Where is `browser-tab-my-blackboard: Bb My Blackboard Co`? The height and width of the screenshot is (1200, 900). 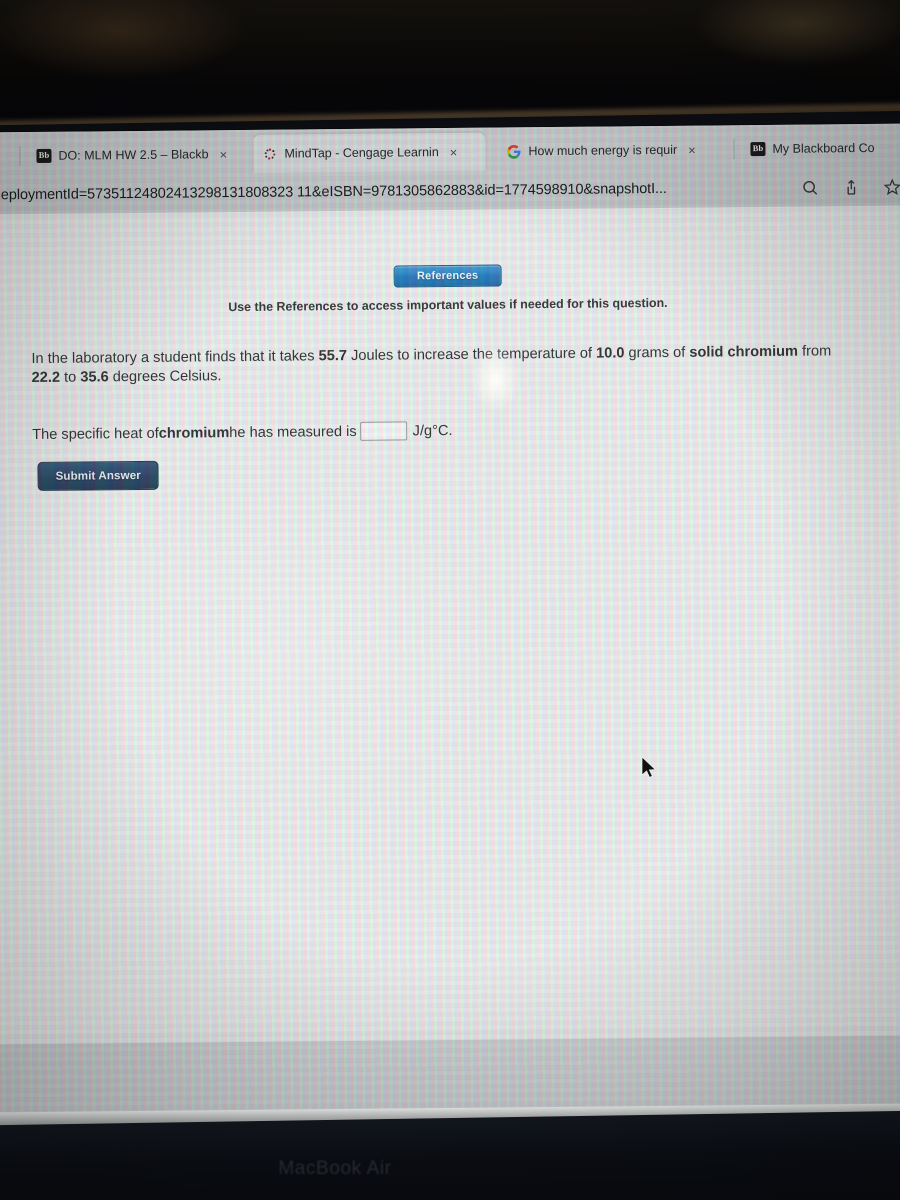
browser-tab-my-blackboard: Bb My Blackboard Co is located at coordinates (820, 149).